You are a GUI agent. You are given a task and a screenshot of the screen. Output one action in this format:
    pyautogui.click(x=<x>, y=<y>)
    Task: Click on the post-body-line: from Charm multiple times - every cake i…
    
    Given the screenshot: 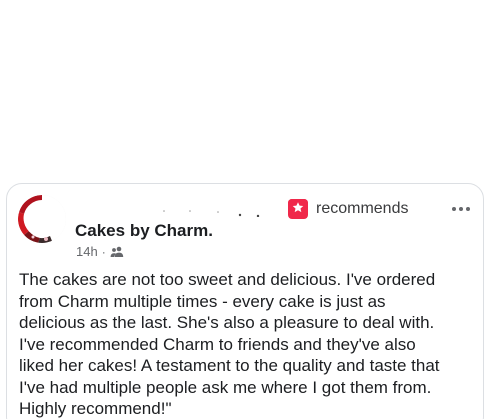 What is the action you would take?
    pyautogui.click(x=202, y=301)
    